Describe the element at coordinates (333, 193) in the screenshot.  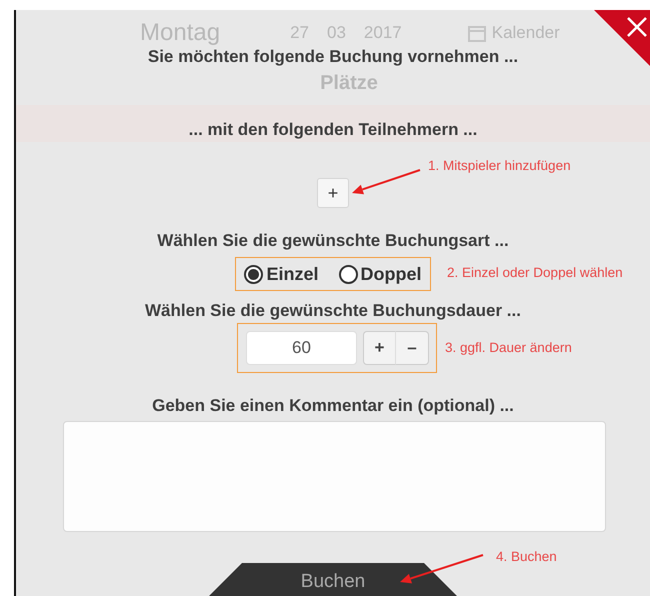
I see `add-player-button: +` at that location.